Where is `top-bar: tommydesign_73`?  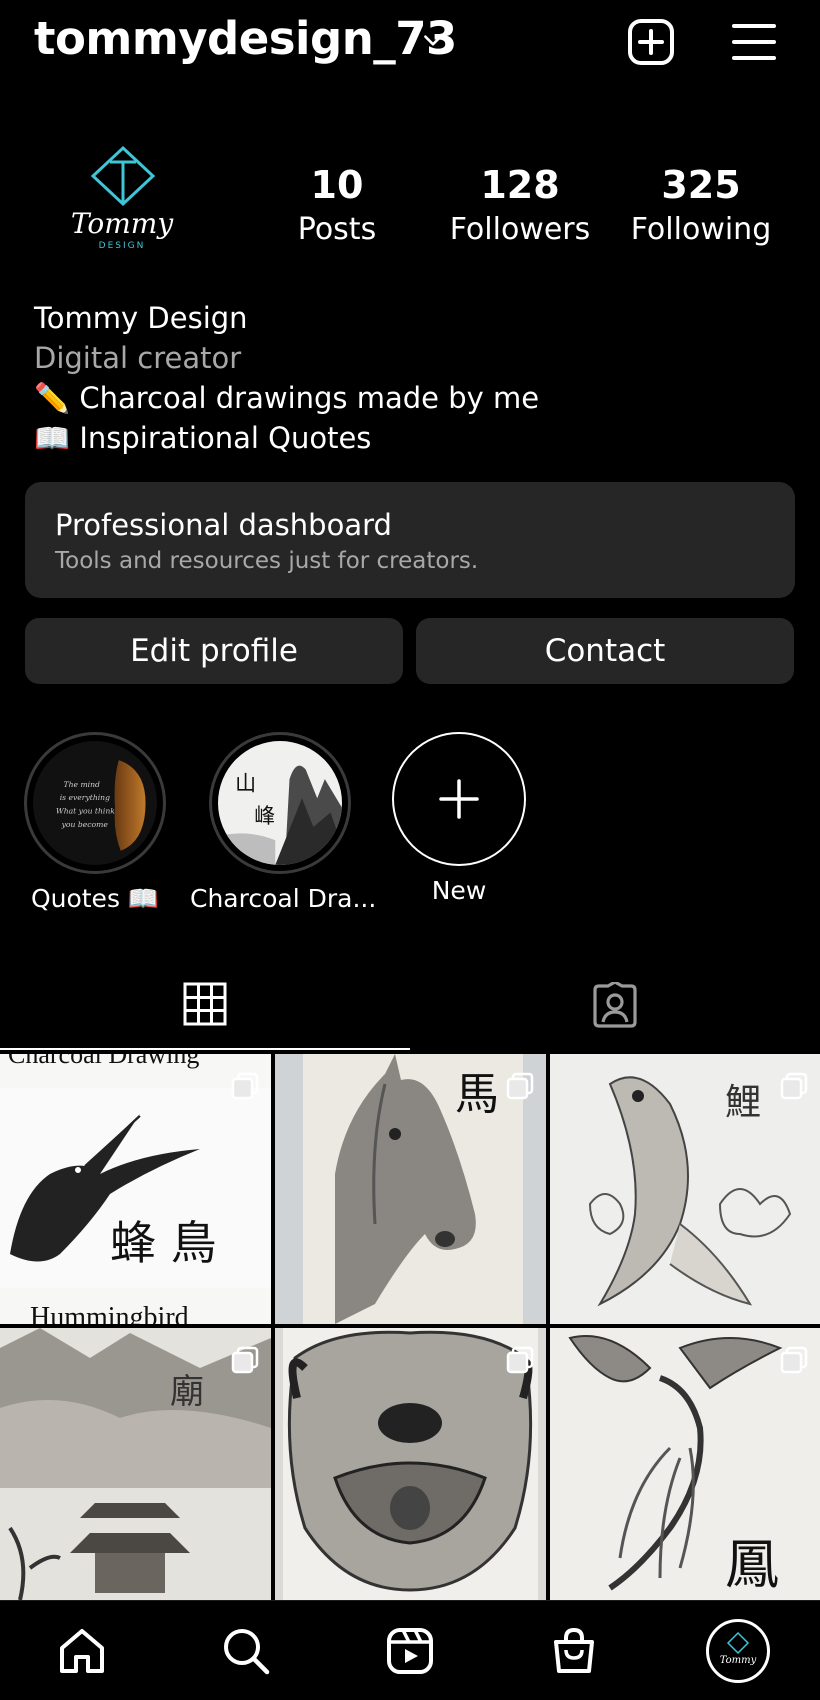
top-bar: tommydesign_73 is located at coordinates (410, 45).